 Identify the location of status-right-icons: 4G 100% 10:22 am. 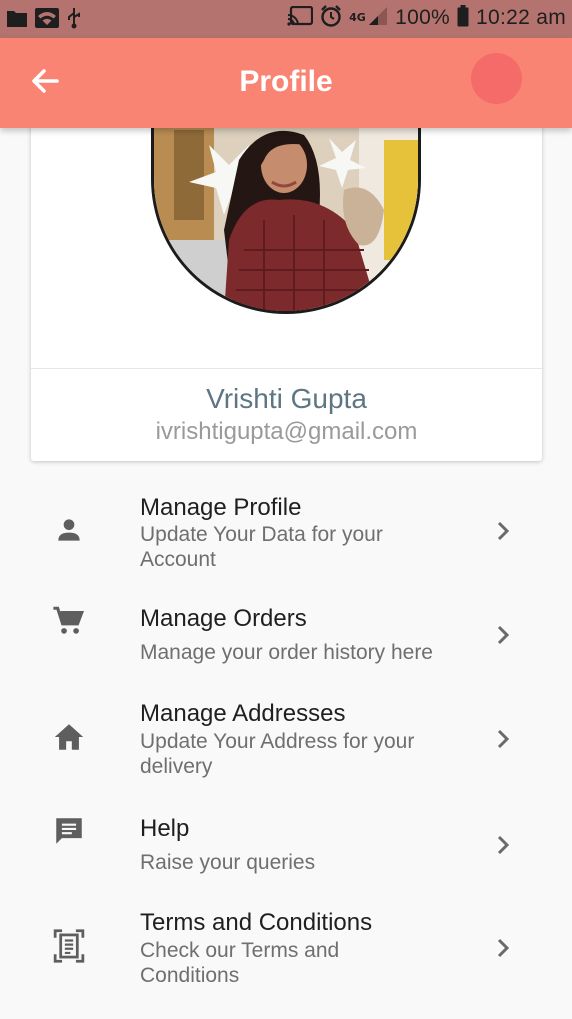
(426, 18).